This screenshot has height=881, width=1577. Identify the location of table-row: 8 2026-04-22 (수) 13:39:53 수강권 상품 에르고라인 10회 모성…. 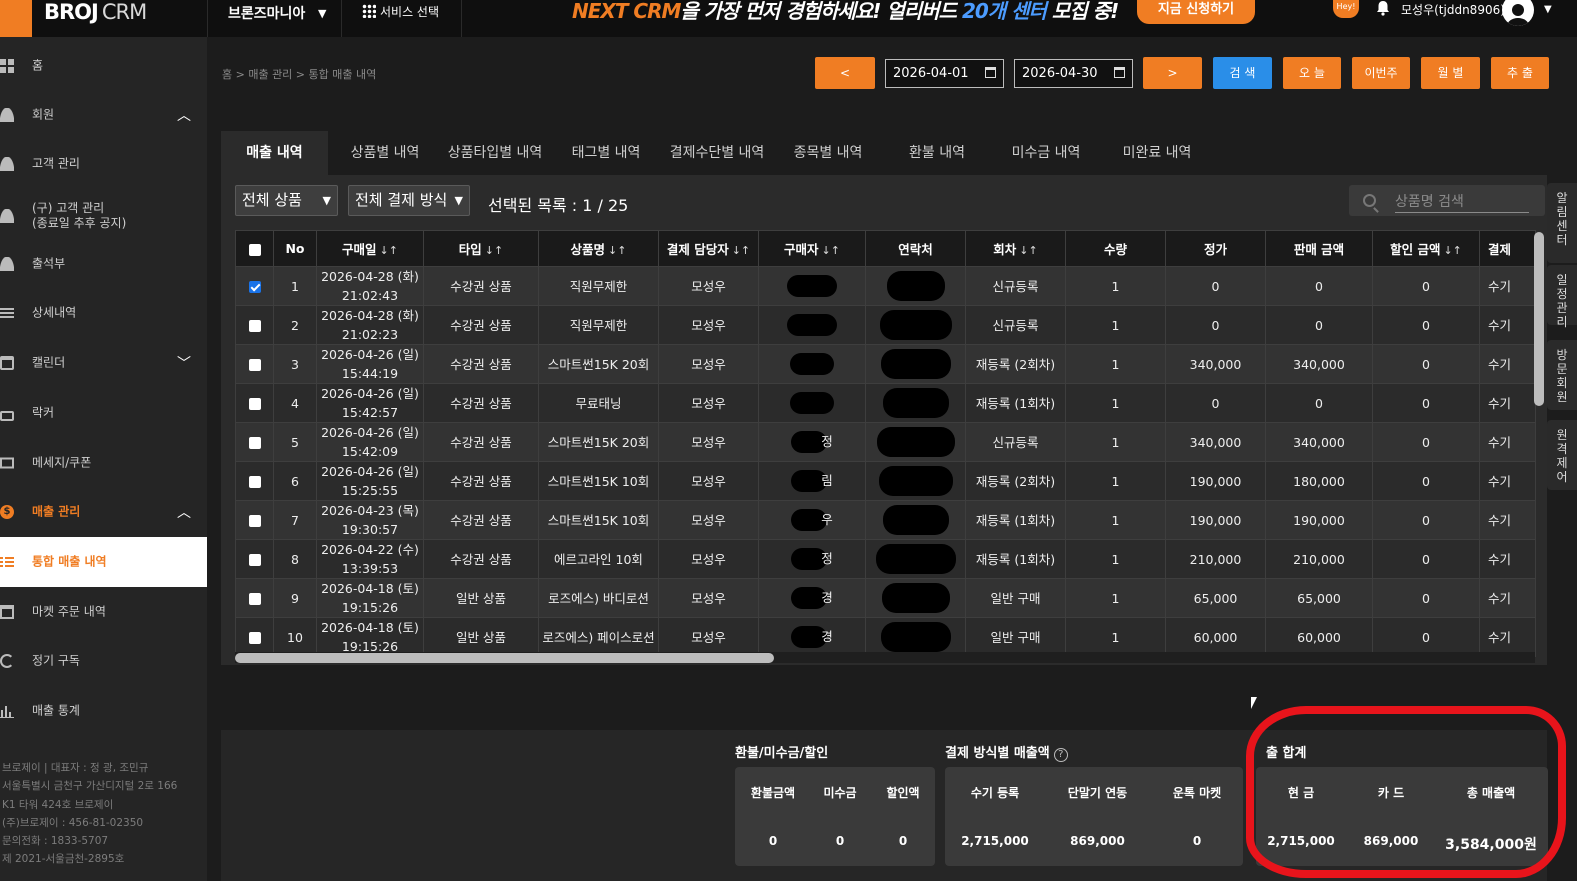
(885, 559).